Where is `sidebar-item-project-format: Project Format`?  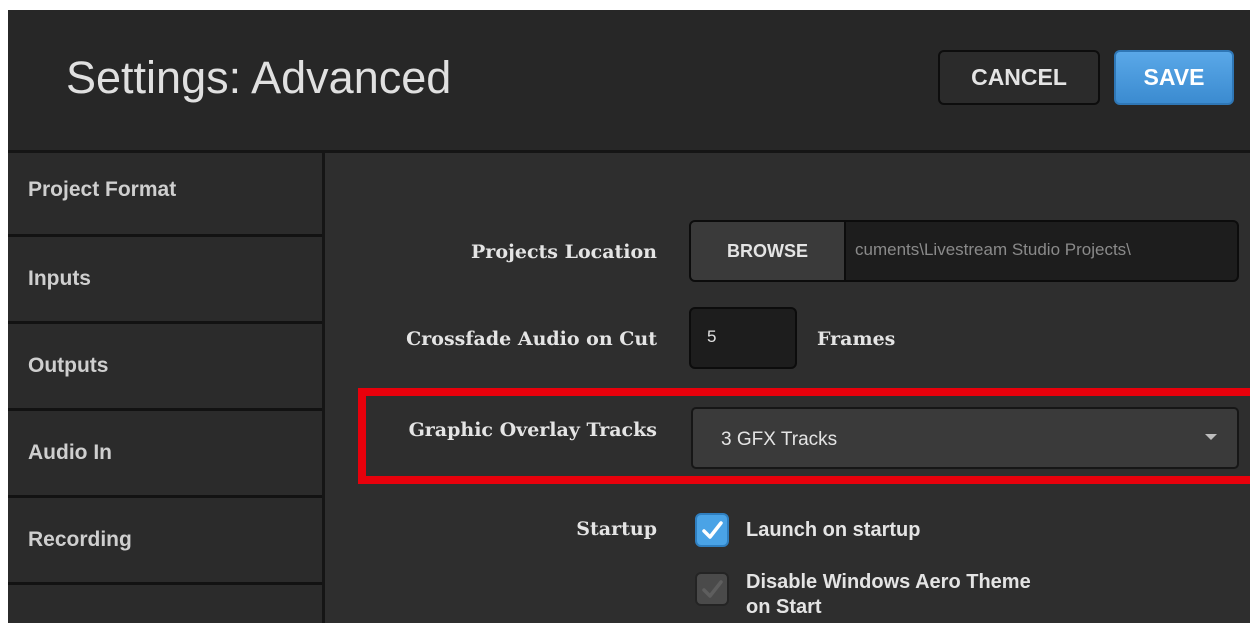 sidebar-item-project-format: Project Format is located at coordinates (165, 195).